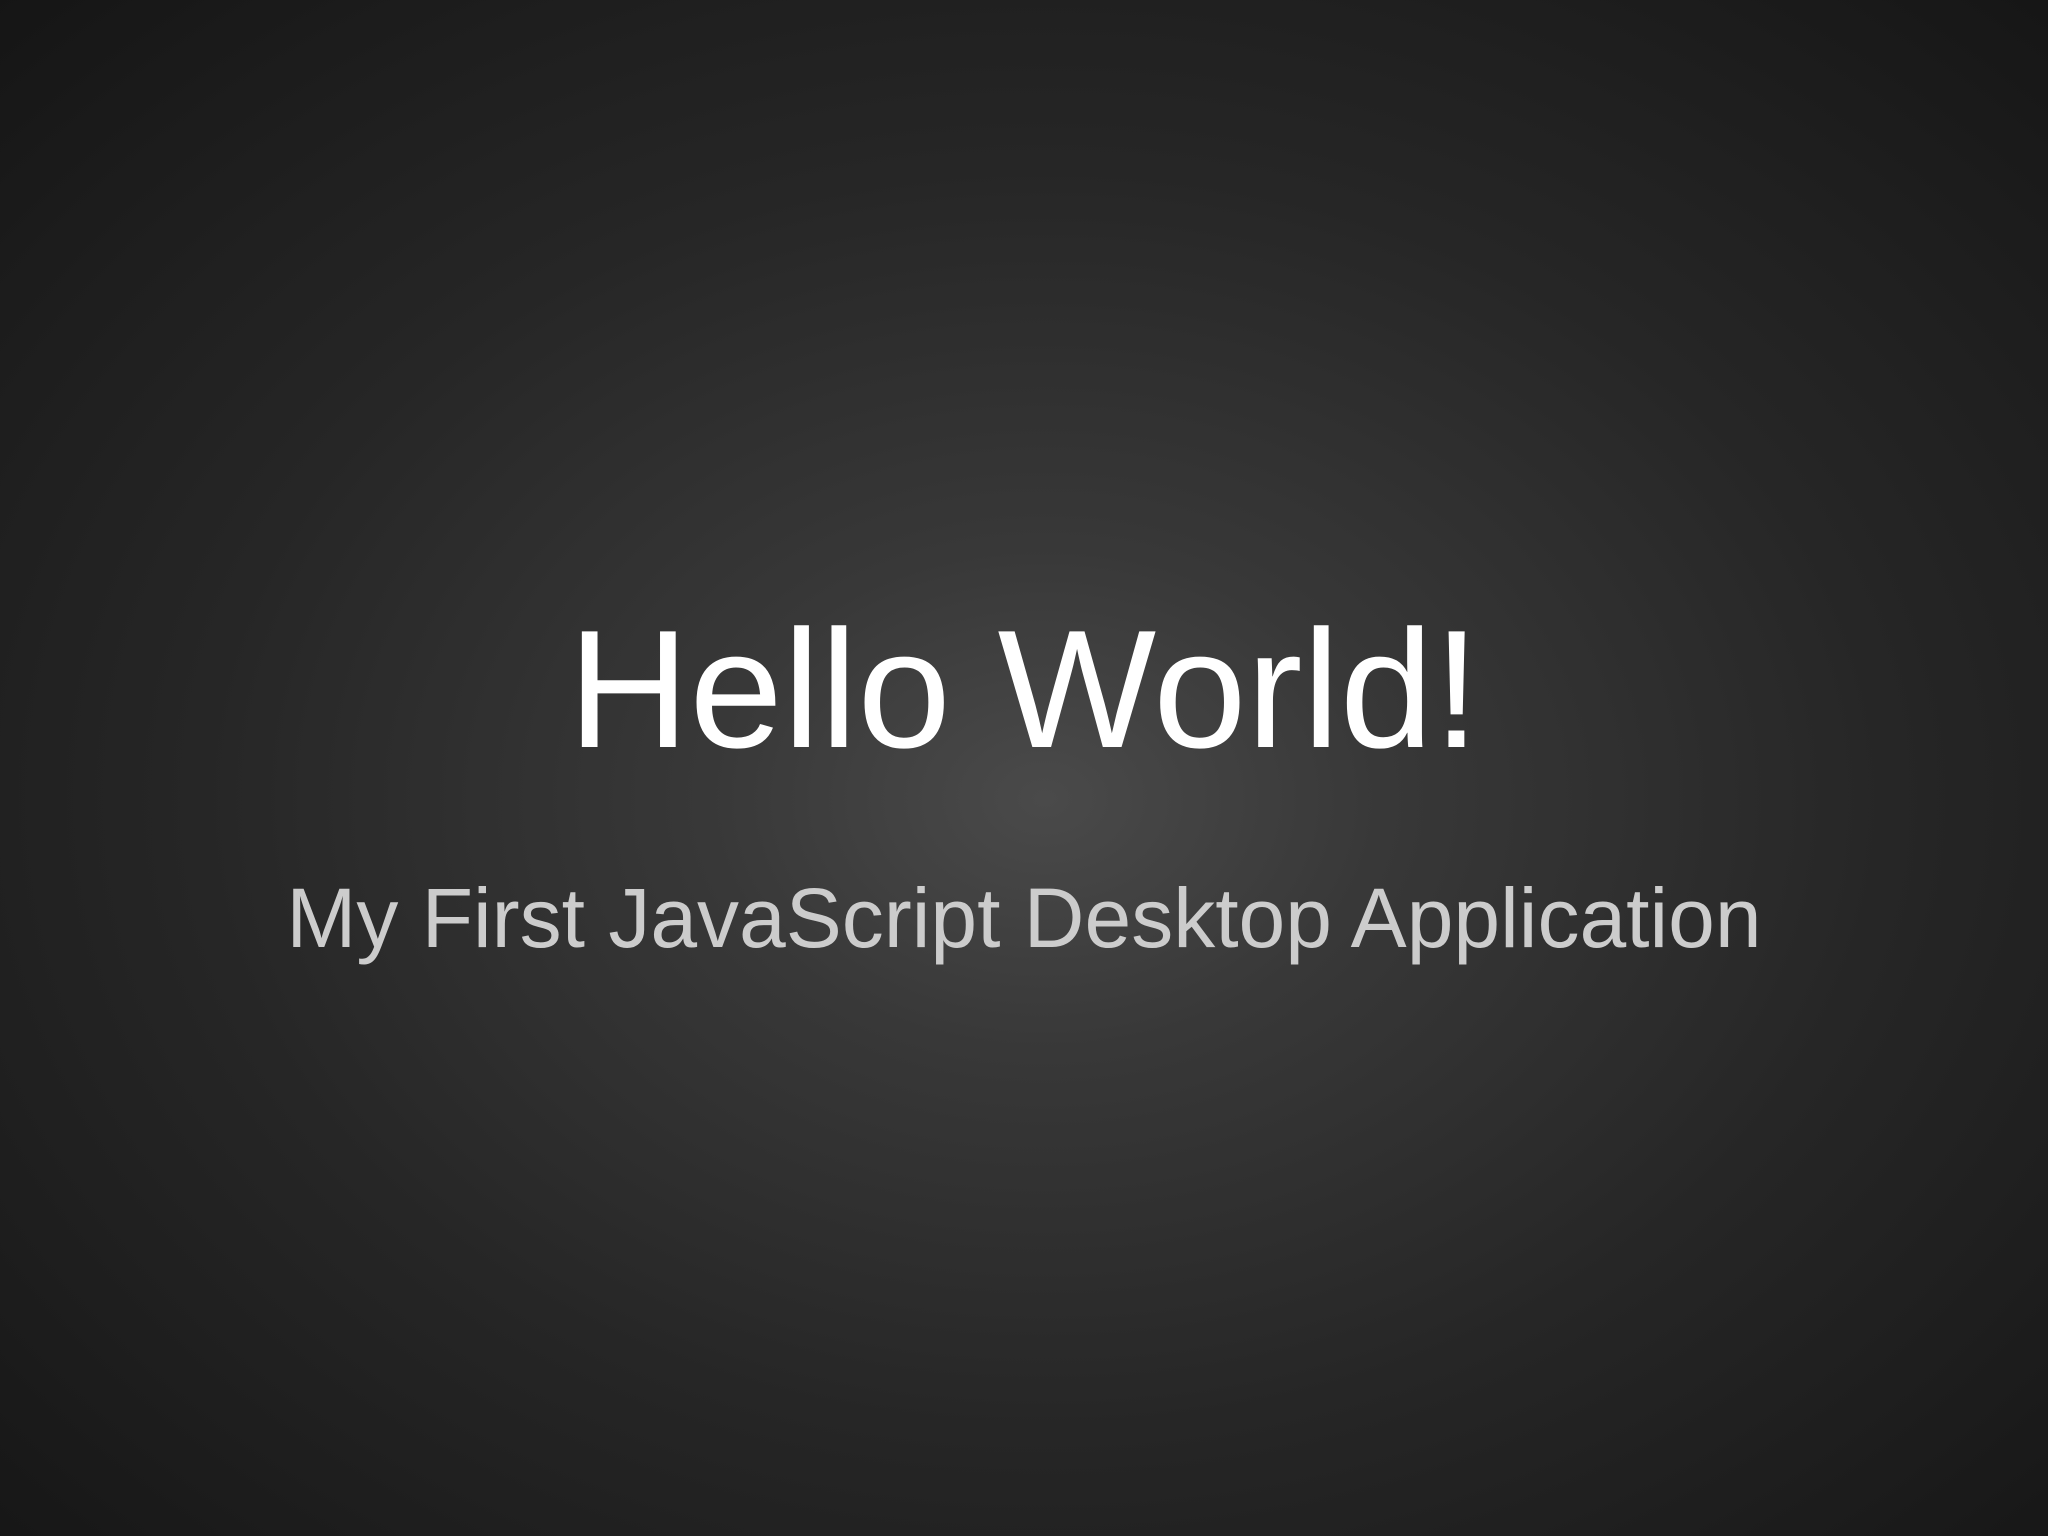 The height and width of the screenshot is (1536, 2048). What do you see at coordinates (1024, 689) in the screenshot?
I see `slide-title: Hello World!` at bounding box center [1024, 689].